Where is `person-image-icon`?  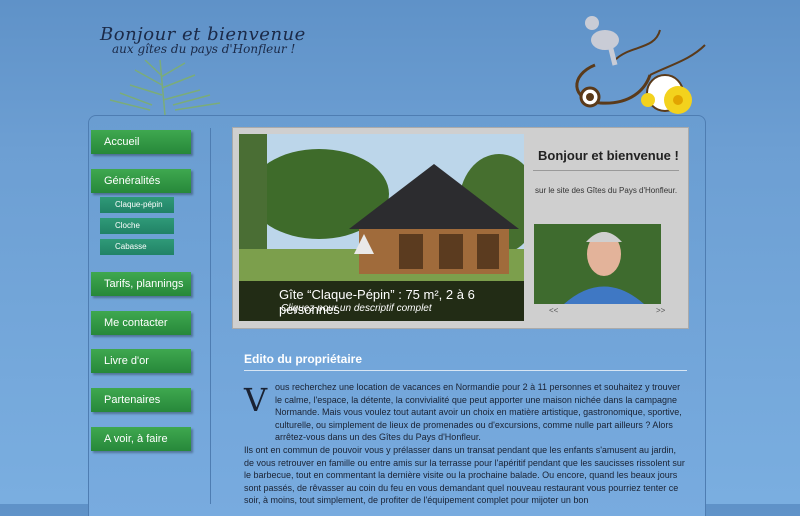 person-image-icon is located at coordinates (597, 264).